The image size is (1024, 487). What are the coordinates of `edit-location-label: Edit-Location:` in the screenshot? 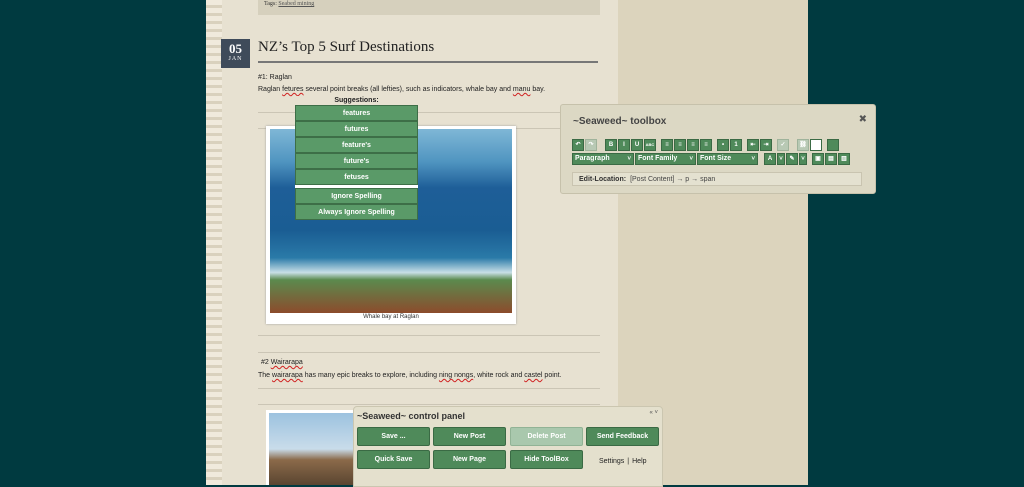 It's located at (603, 179).